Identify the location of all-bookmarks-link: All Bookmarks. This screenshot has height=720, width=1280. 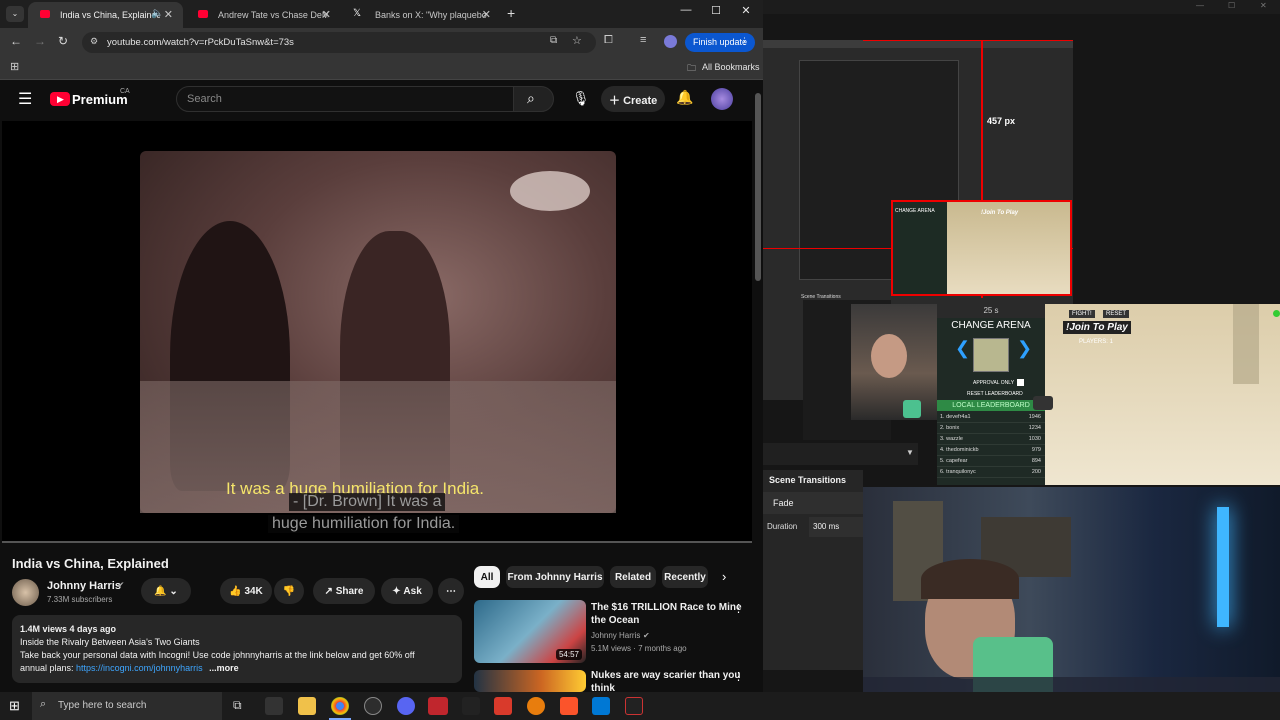
(731, 67).